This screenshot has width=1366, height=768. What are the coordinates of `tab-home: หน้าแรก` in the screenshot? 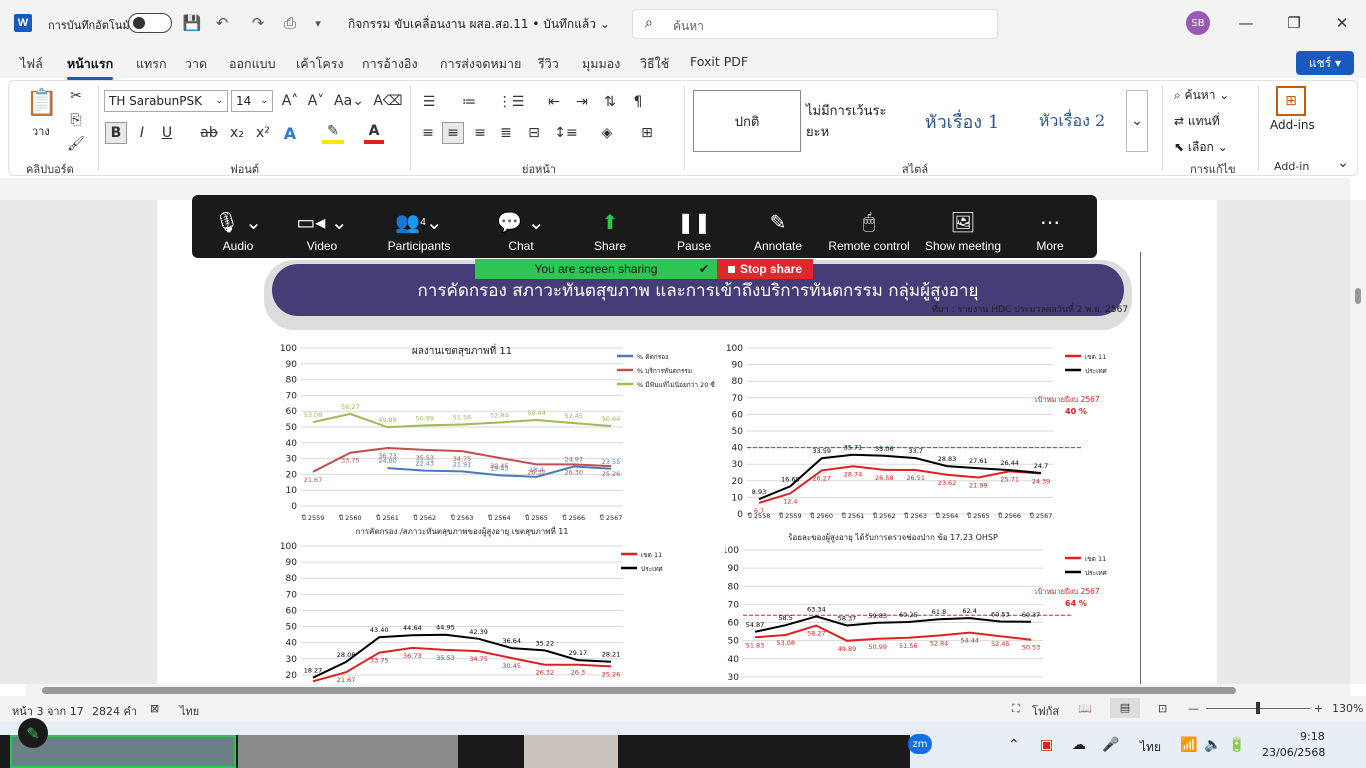 It's located at (90, 67).